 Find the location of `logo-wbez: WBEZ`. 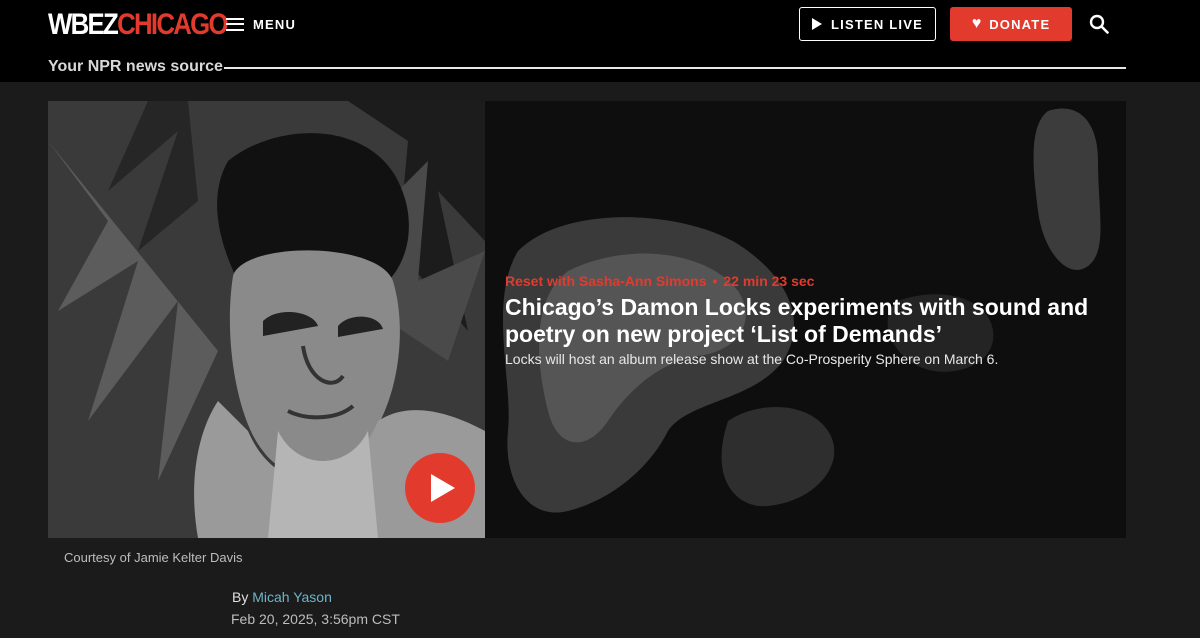

logo-wbez: WBEZ is located at coordinates (83, 24).